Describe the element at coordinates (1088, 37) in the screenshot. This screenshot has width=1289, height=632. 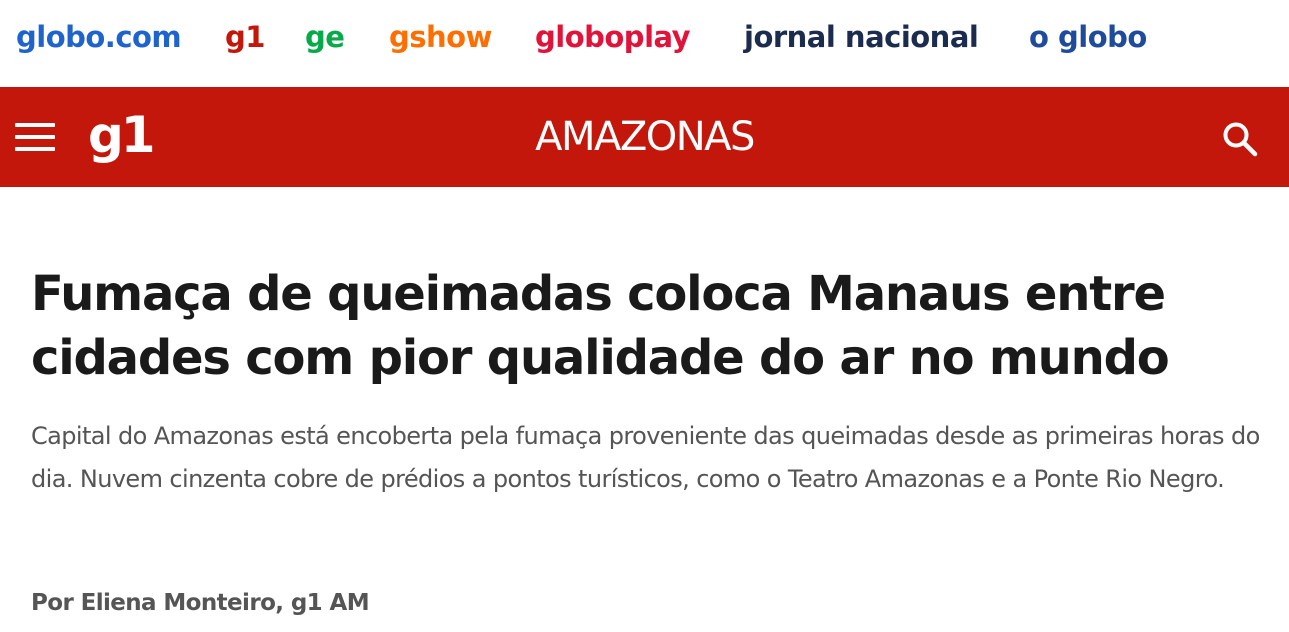
I see `network-link-o-globo: o globo` at that location.